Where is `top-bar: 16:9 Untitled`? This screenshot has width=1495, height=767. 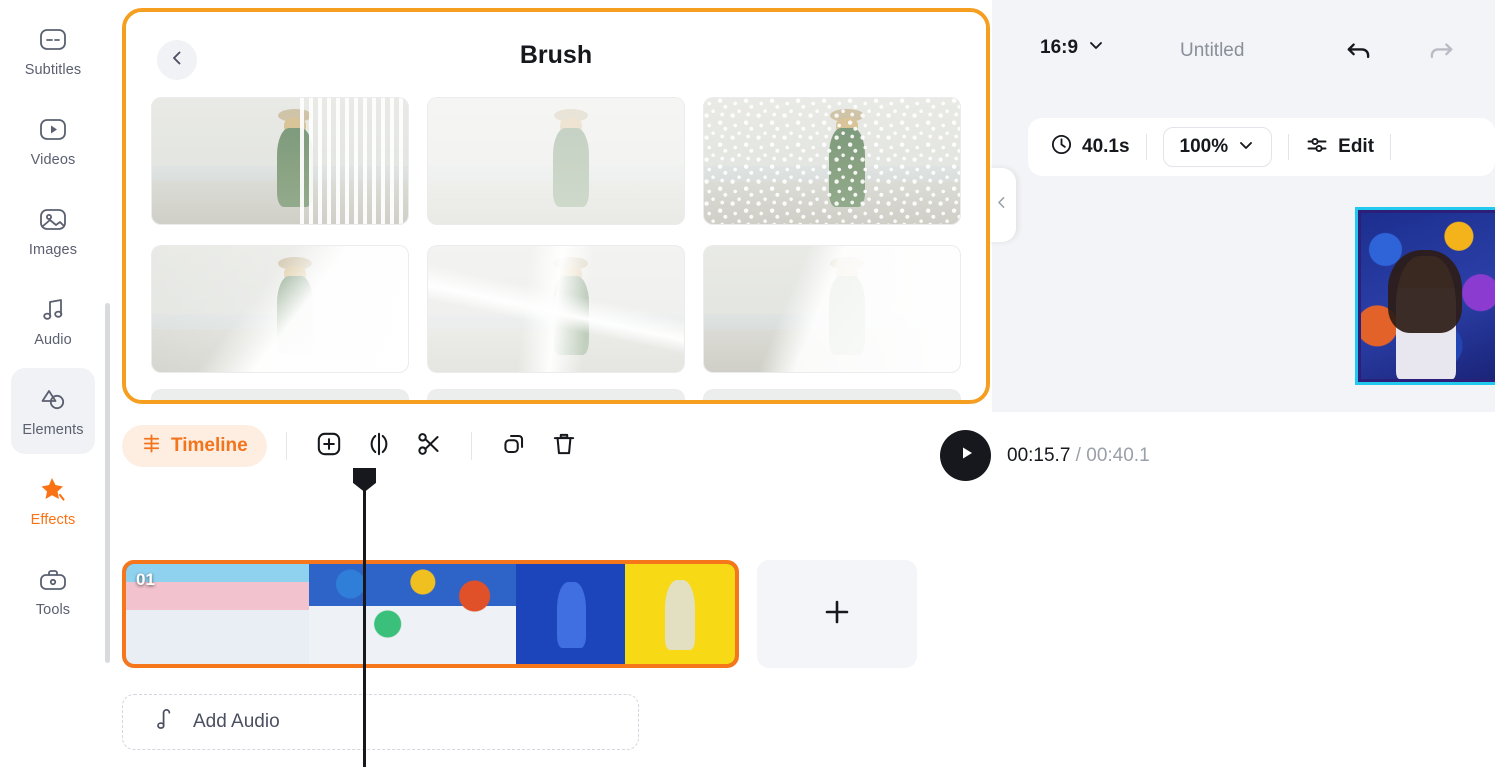
top-bar: 16:9 Untitled is located at coordinates (1243, 54).